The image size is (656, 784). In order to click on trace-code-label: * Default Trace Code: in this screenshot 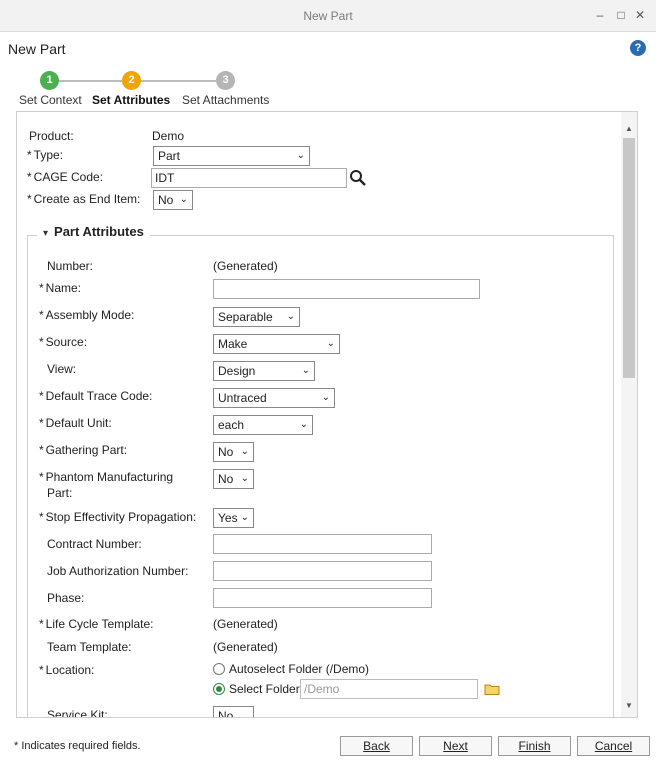, I will do `click(95, 396)`.